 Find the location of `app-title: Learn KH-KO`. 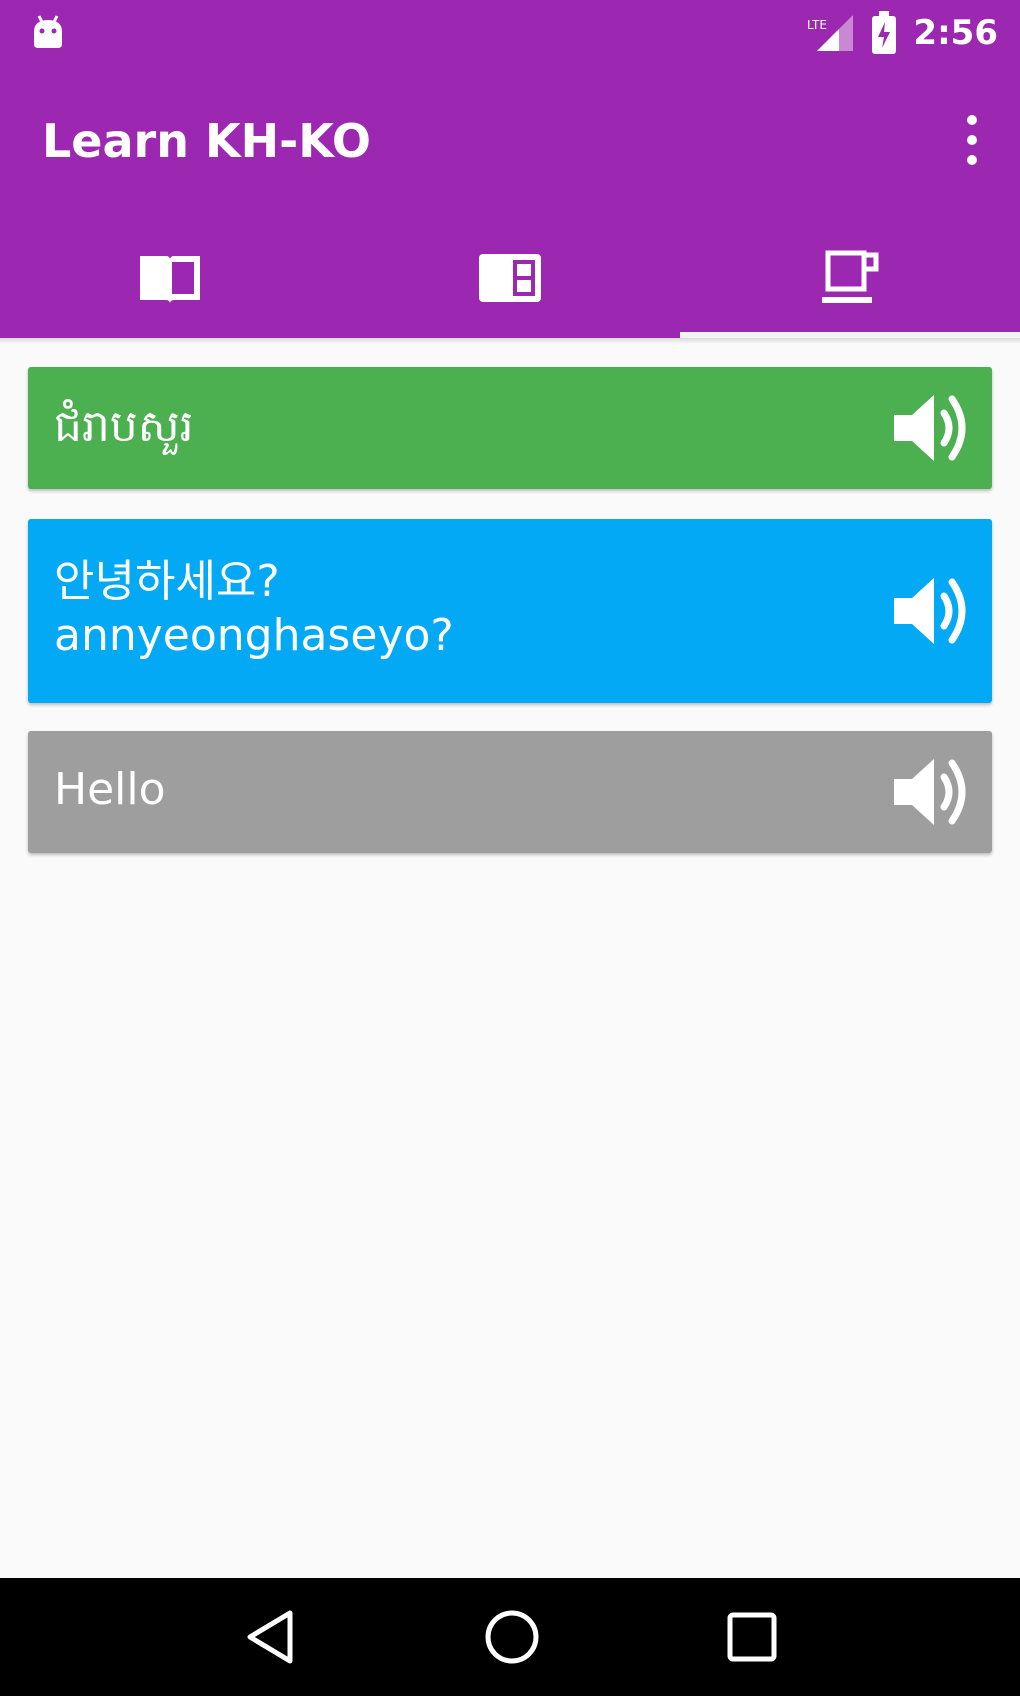

app-title: Learn KH-KO is located at coordinates (206, 141).